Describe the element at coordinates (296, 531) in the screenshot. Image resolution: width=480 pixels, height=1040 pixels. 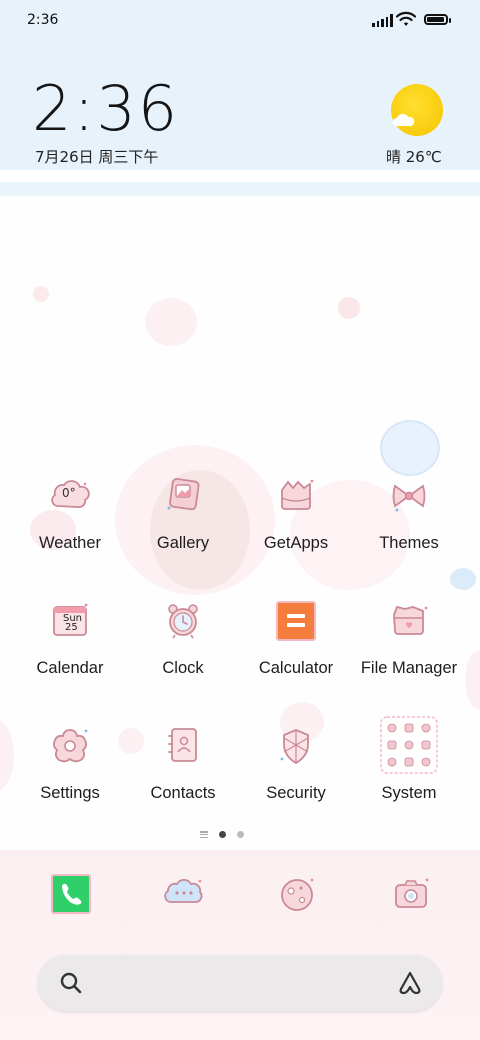
I see `app-getapps: GetApps` at that location.